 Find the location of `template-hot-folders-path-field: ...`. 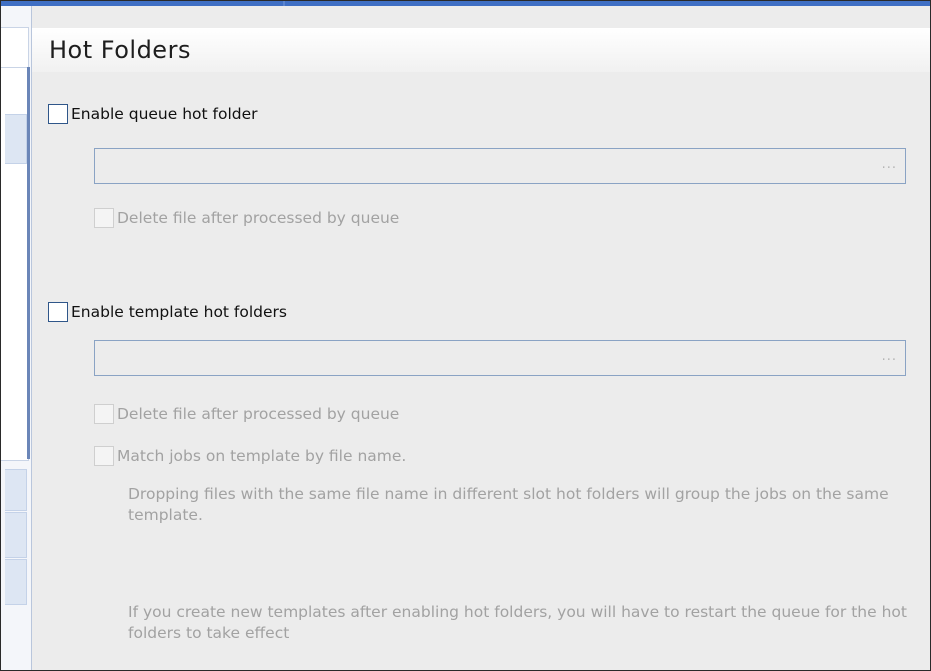

template-hot-folders-path-field: ... is located at coordinates (500, 358).